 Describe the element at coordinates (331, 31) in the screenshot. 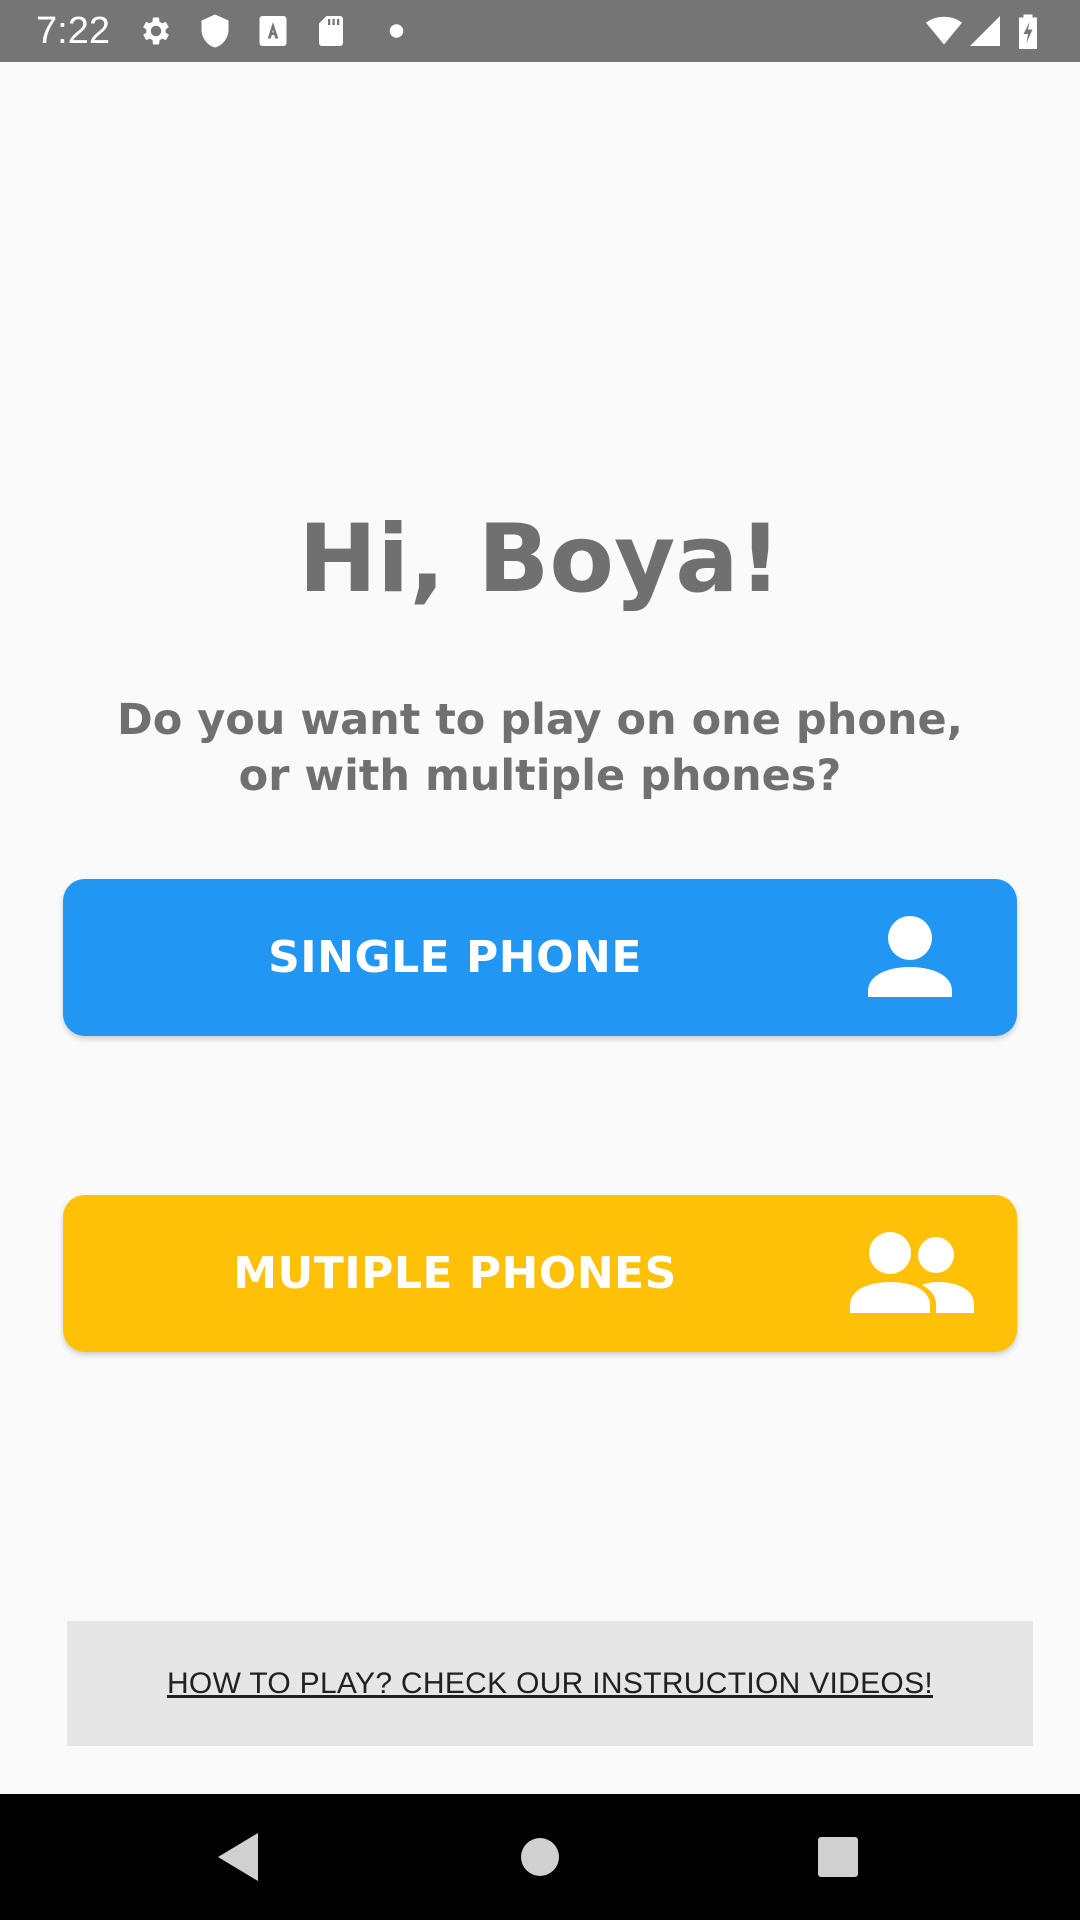

I see `sd-card-icon` at that location.